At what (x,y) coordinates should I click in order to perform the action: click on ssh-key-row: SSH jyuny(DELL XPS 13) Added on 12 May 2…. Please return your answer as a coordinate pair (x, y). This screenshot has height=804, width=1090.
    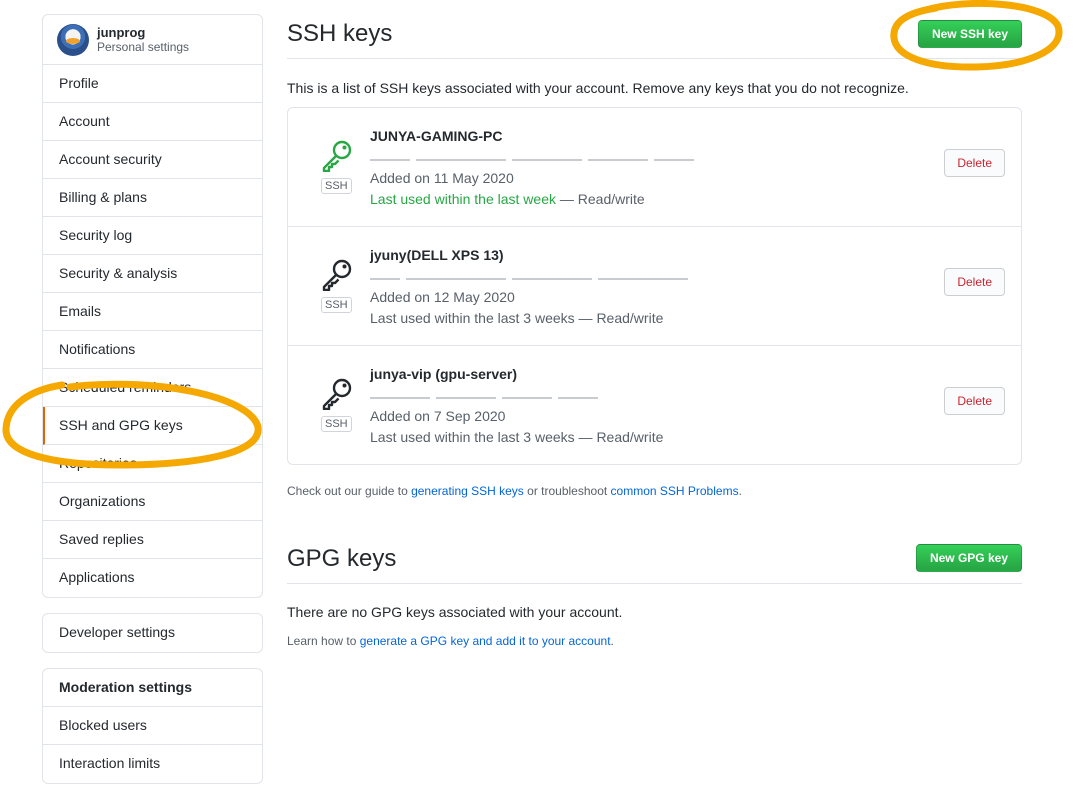
    Looking at the image, I should click on (654, 286).